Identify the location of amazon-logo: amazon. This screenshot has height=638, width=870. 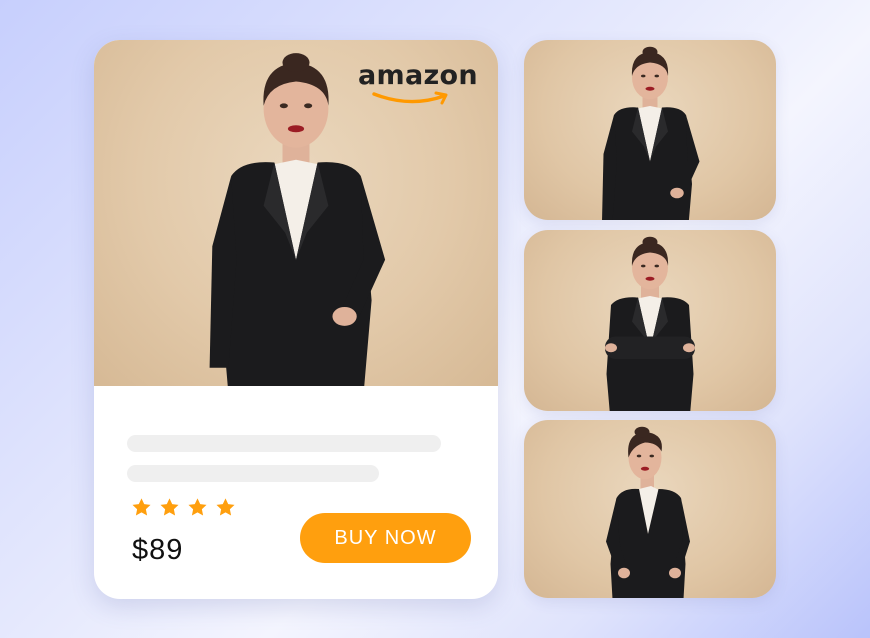
(418, 82).